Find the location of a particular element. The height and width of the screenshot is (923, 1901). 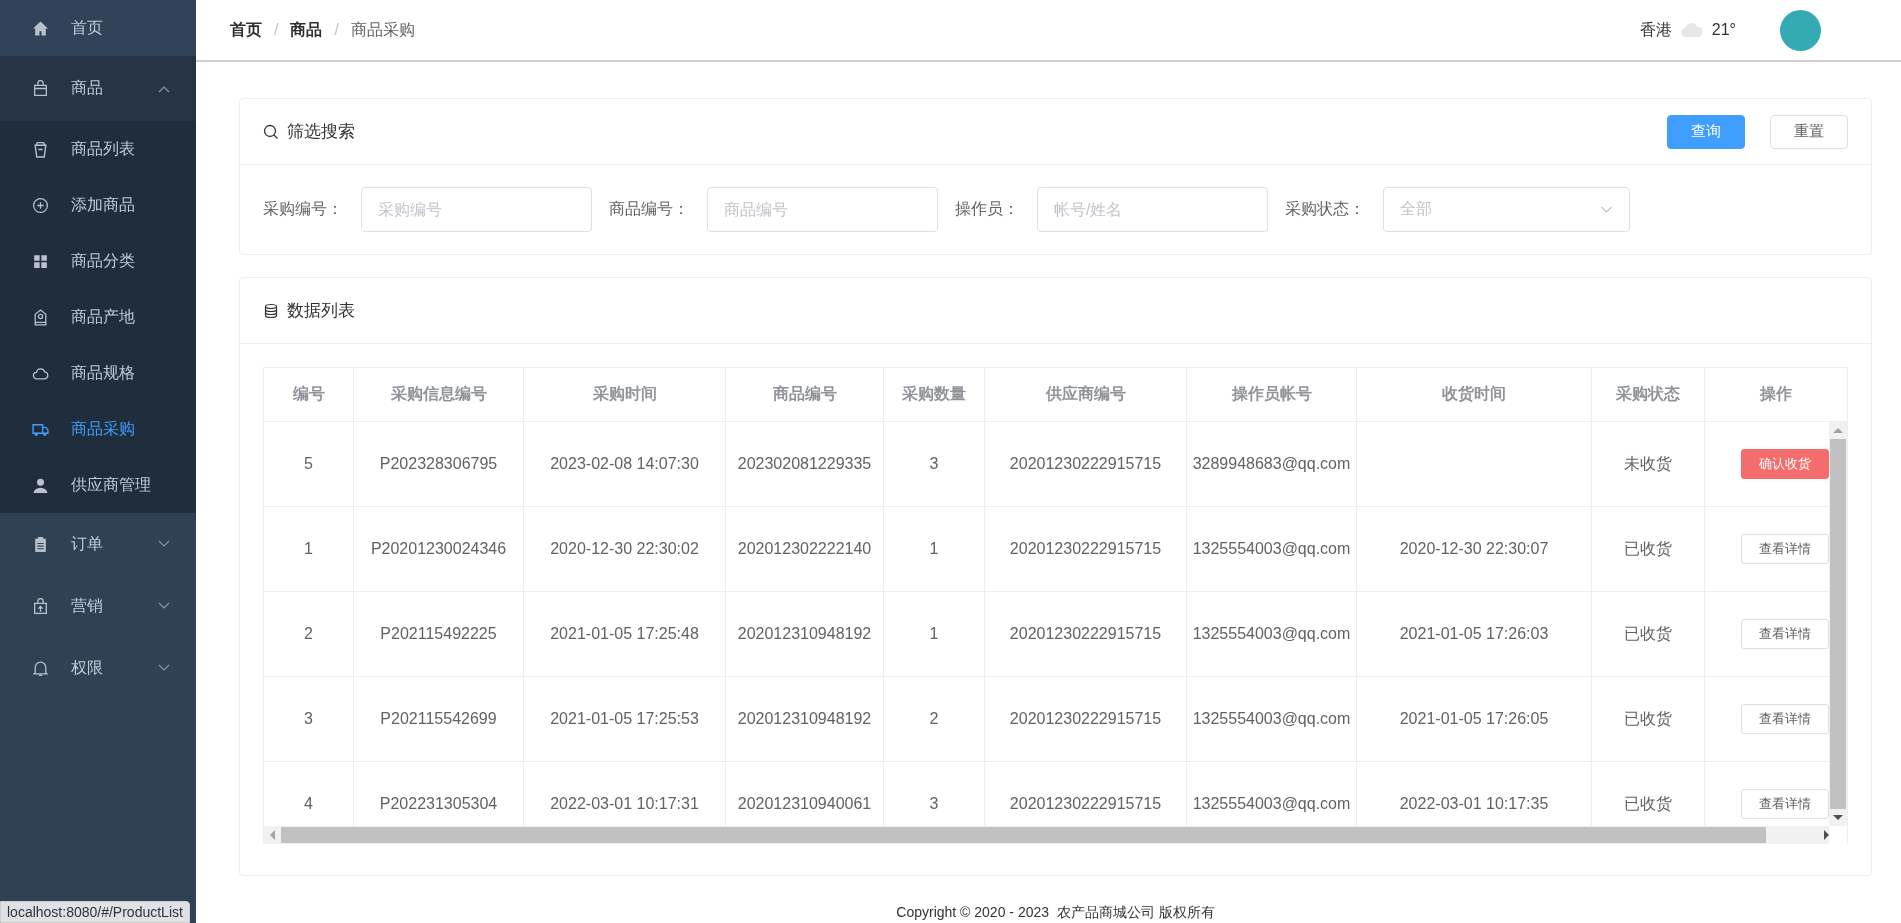

table-cell: 2021-01-05 17:26:05 is located at coordinates (1474, 719).